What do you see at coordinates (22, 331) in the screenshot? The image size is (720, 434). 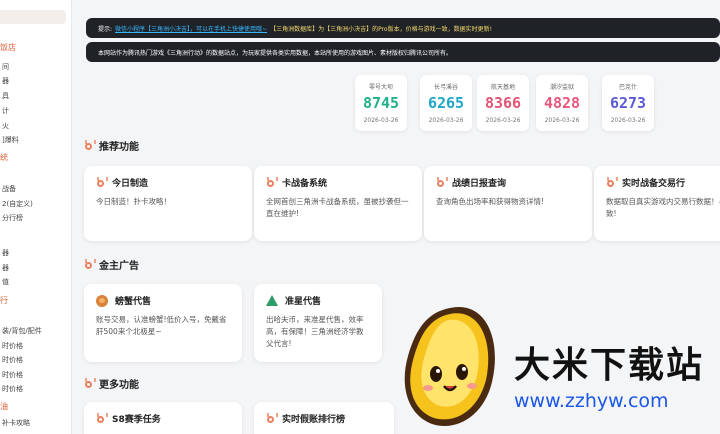 I see `sidebar-item: 装/背包/配件` at bounding box center [22, 331].